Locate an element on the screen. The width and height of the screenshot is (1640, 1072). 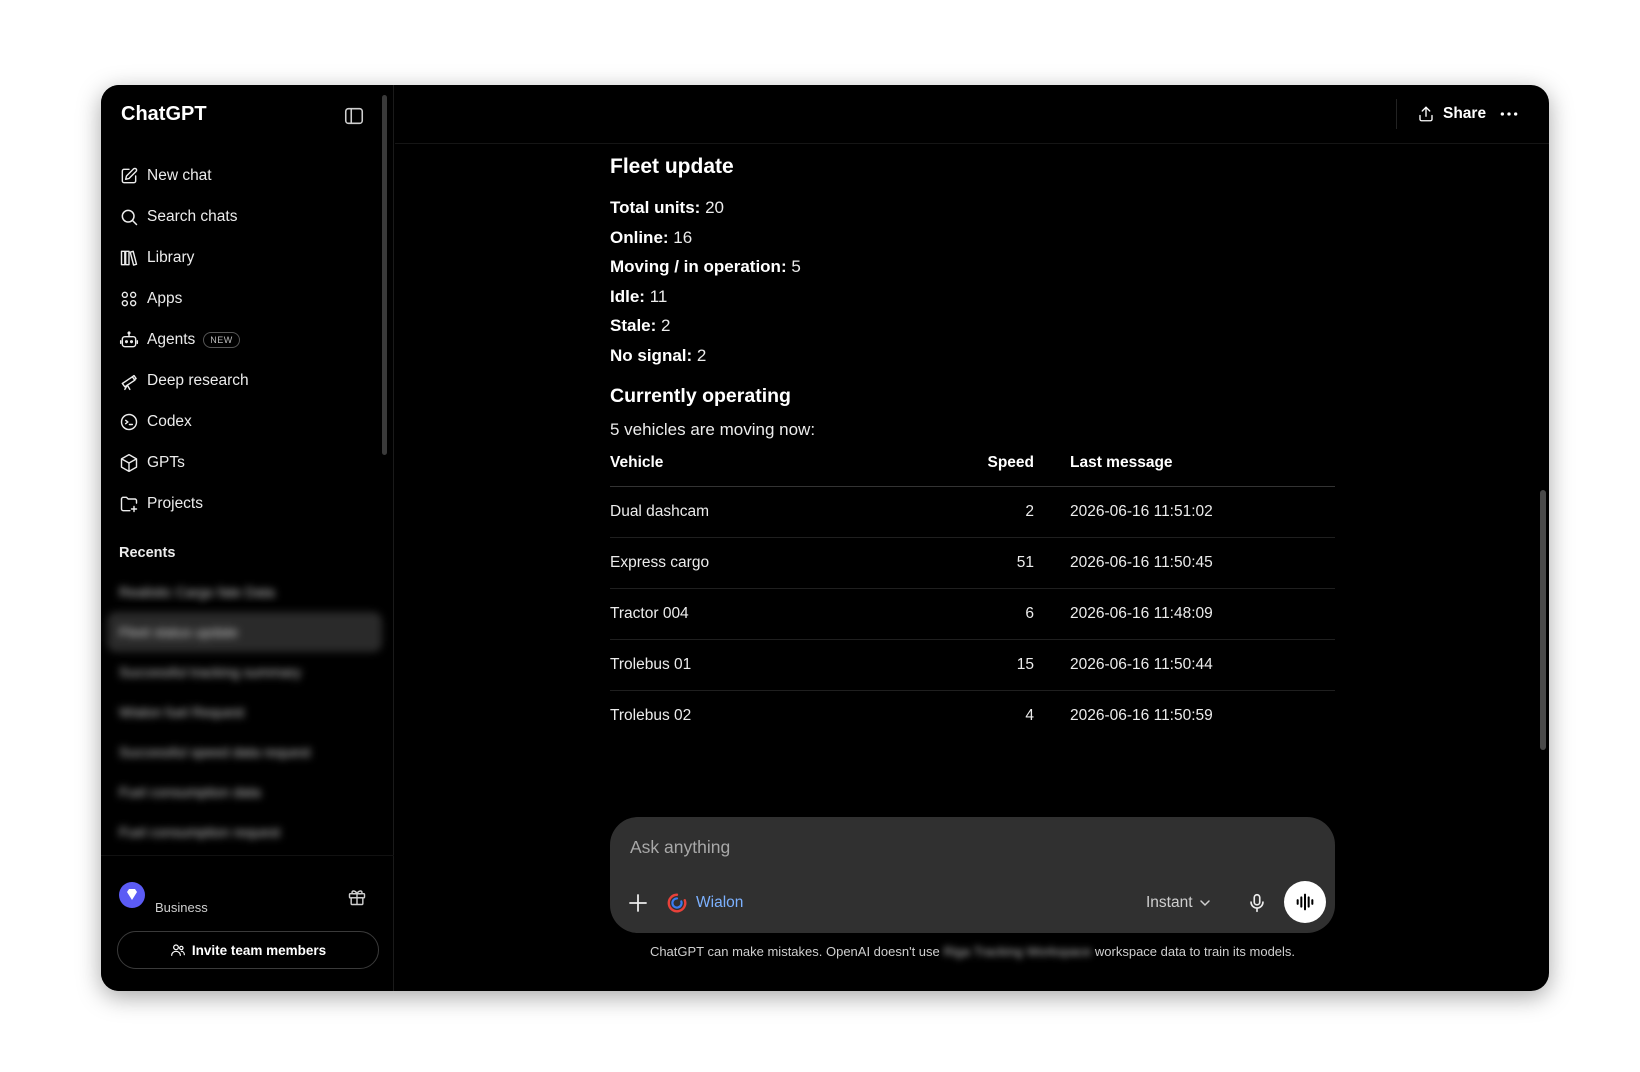
cell-speed: 51 is located at coordinates (1010, 563).